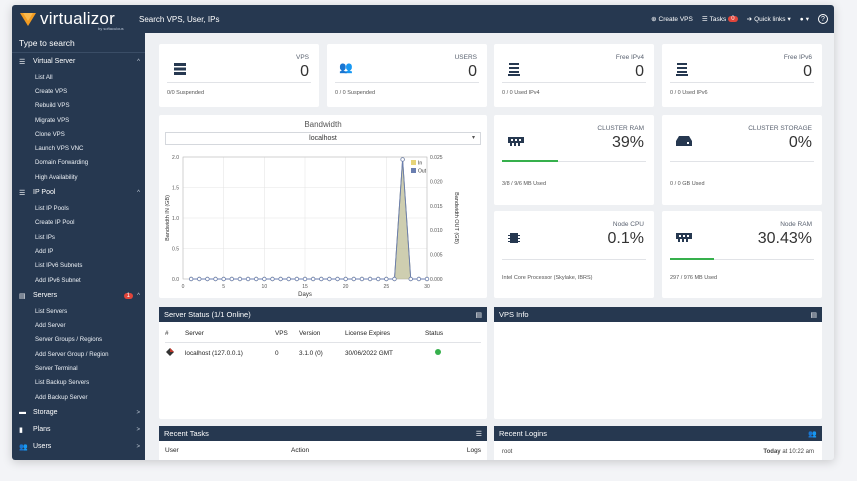 Image resolution: width=857 pixels, height=481 pixels. What do you see at coordinates (524, 184) in the screenshot?
I see `stat-sub: 3/8 / 9/6 MB Used` at bounding box center [524, 184].